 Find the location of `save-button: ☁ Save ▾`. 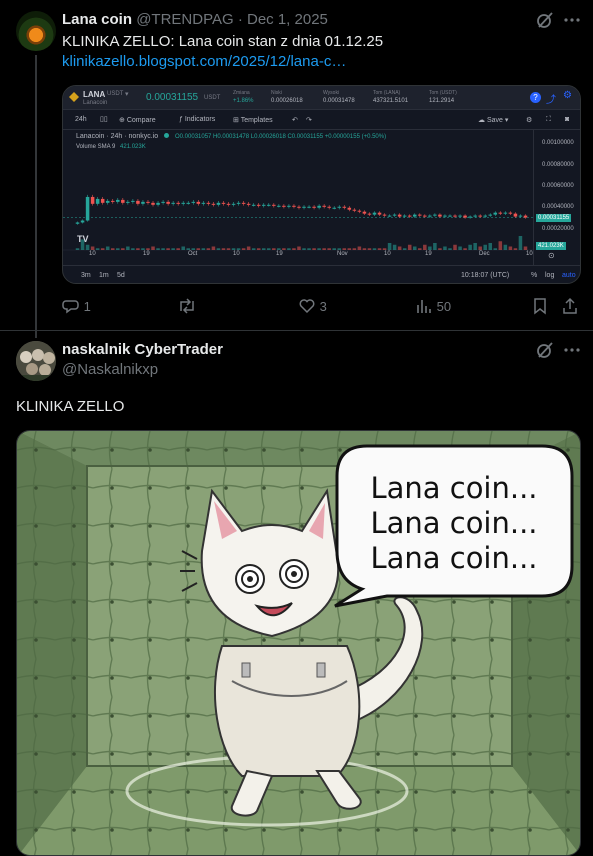

save-button: ☁ Save ▾ is located at coordinates (493, 120).